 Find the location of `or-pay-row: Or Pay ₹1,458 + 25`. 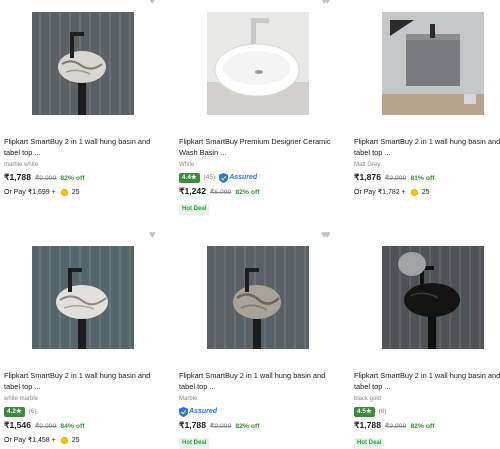

or-pay-row: Or Pay ₹1,458 + 25 is located at coordinates (84, 440).